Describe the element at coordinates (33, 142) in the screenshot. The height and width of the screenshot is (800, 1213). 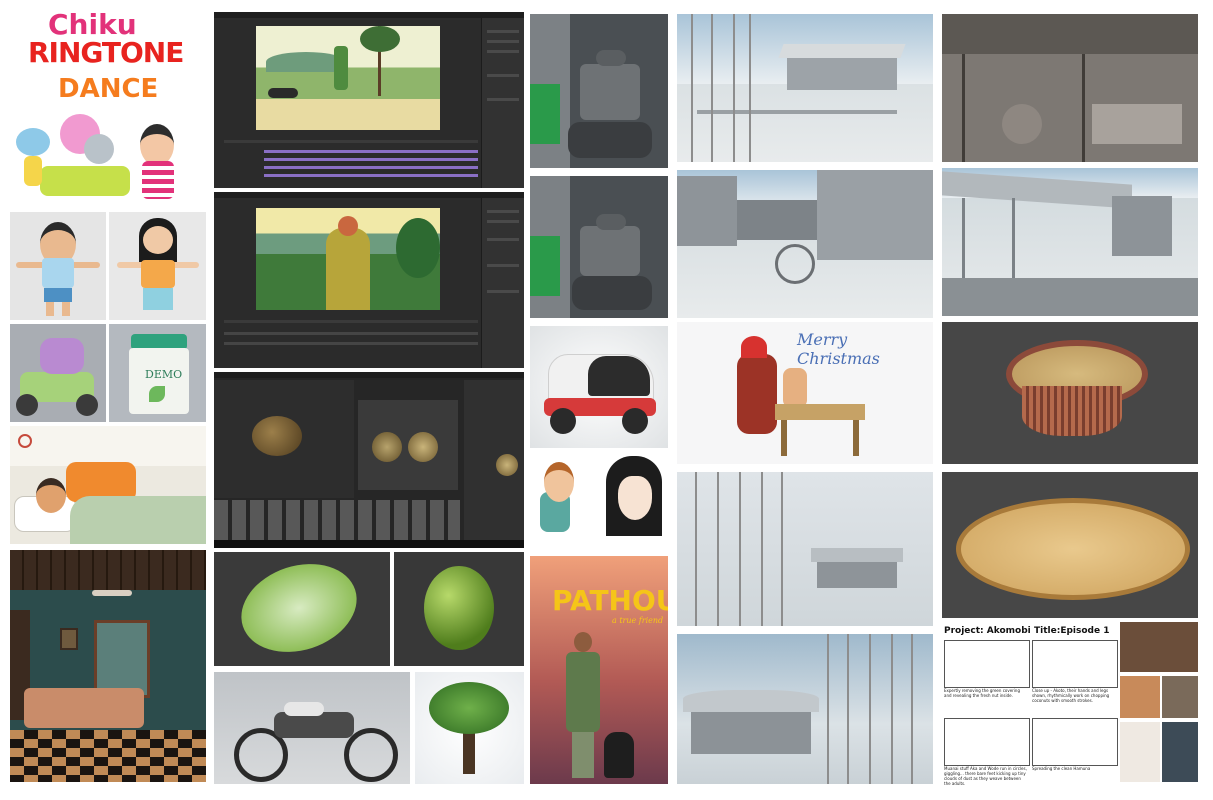
I see `puppy-character` at that location.